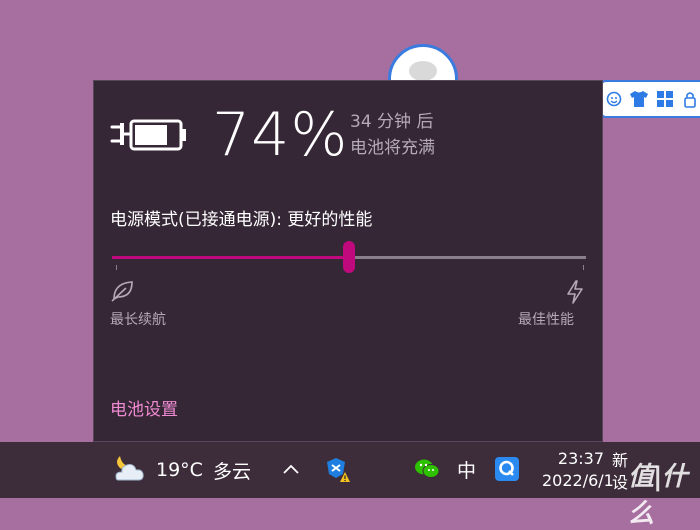 This screenshot has width=700, height=530. I want to click on clock-time: 23:37, so click(580, 458).